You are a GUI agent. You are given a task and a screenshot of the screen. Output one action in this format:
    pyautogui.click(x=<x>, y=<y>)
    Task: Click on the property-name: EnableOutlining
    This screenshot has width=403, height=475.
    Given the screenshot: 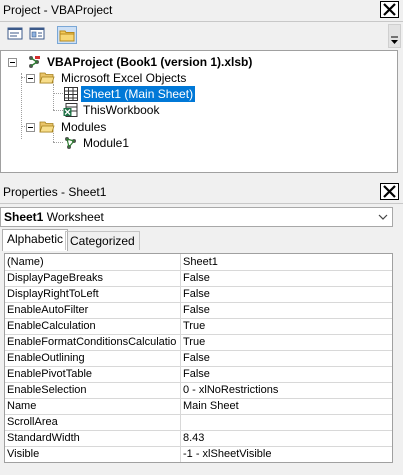 What is the action you would take?
    pyautogui.click(x=46, y=358)
    